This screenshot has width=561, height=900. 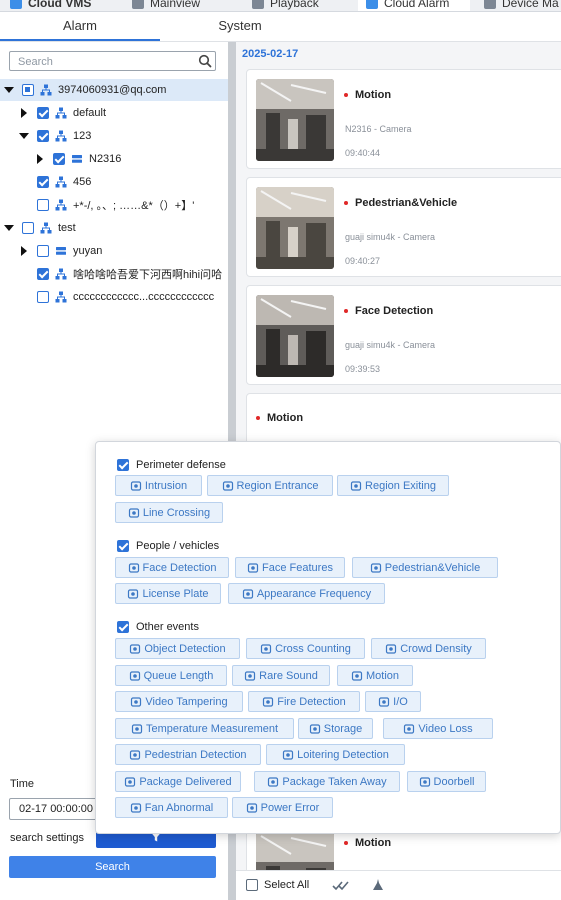 I want to click on alarm-card: Motion N2316 - Camera 09:40:44, so click(x=403, y=119).